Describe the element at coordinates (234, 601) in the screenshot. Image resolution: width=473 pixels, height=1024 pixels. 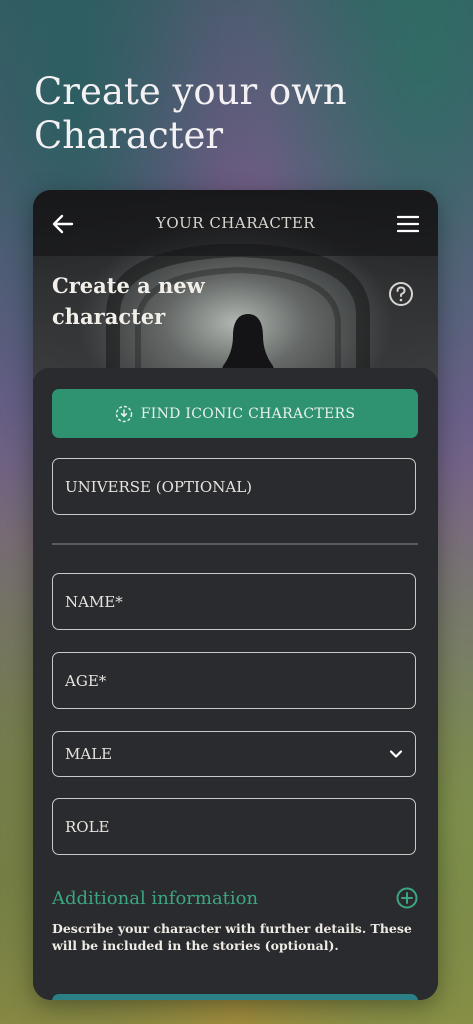
I see `name-input: NAME*` at that location.